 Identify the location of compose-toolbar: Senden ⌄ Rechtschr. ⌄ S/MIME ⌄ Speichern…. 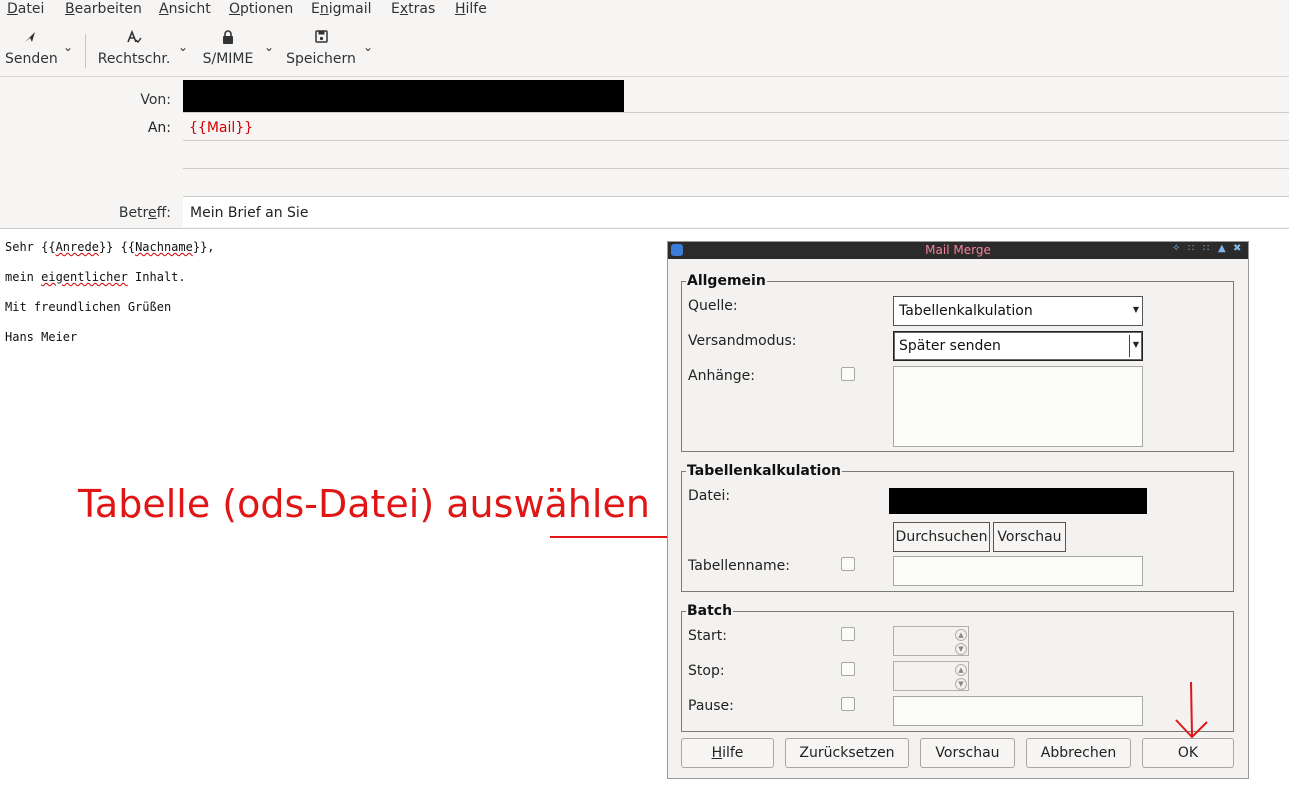
(644, 49).